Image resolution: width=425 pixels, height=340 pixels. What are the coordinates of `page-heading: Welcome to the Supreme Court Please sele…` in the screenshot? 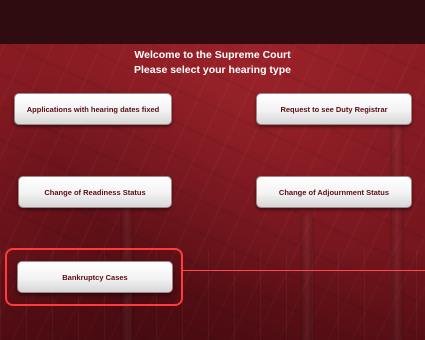 It's located at (212, 63).